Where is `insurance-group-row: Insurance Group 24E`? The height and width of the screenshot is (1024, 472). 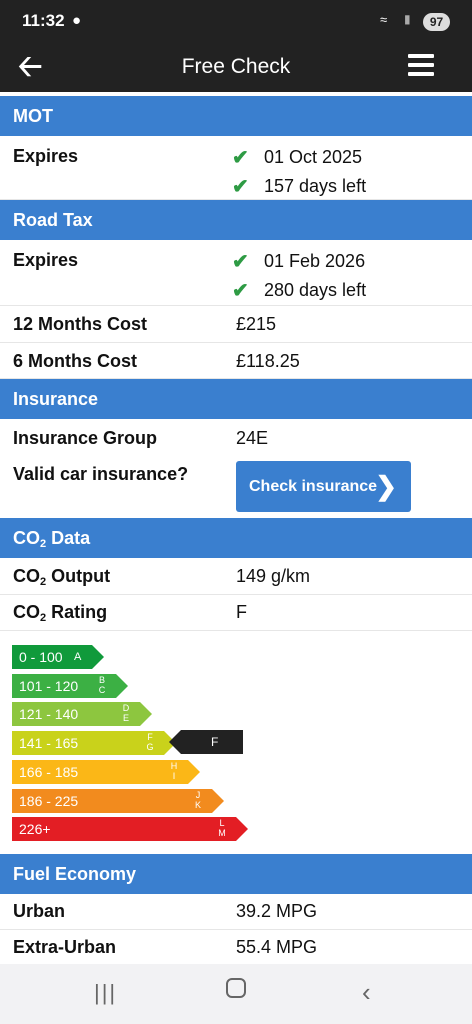 insurance-group-row: Insurance Group 24E is located at coordinates (236, 437).